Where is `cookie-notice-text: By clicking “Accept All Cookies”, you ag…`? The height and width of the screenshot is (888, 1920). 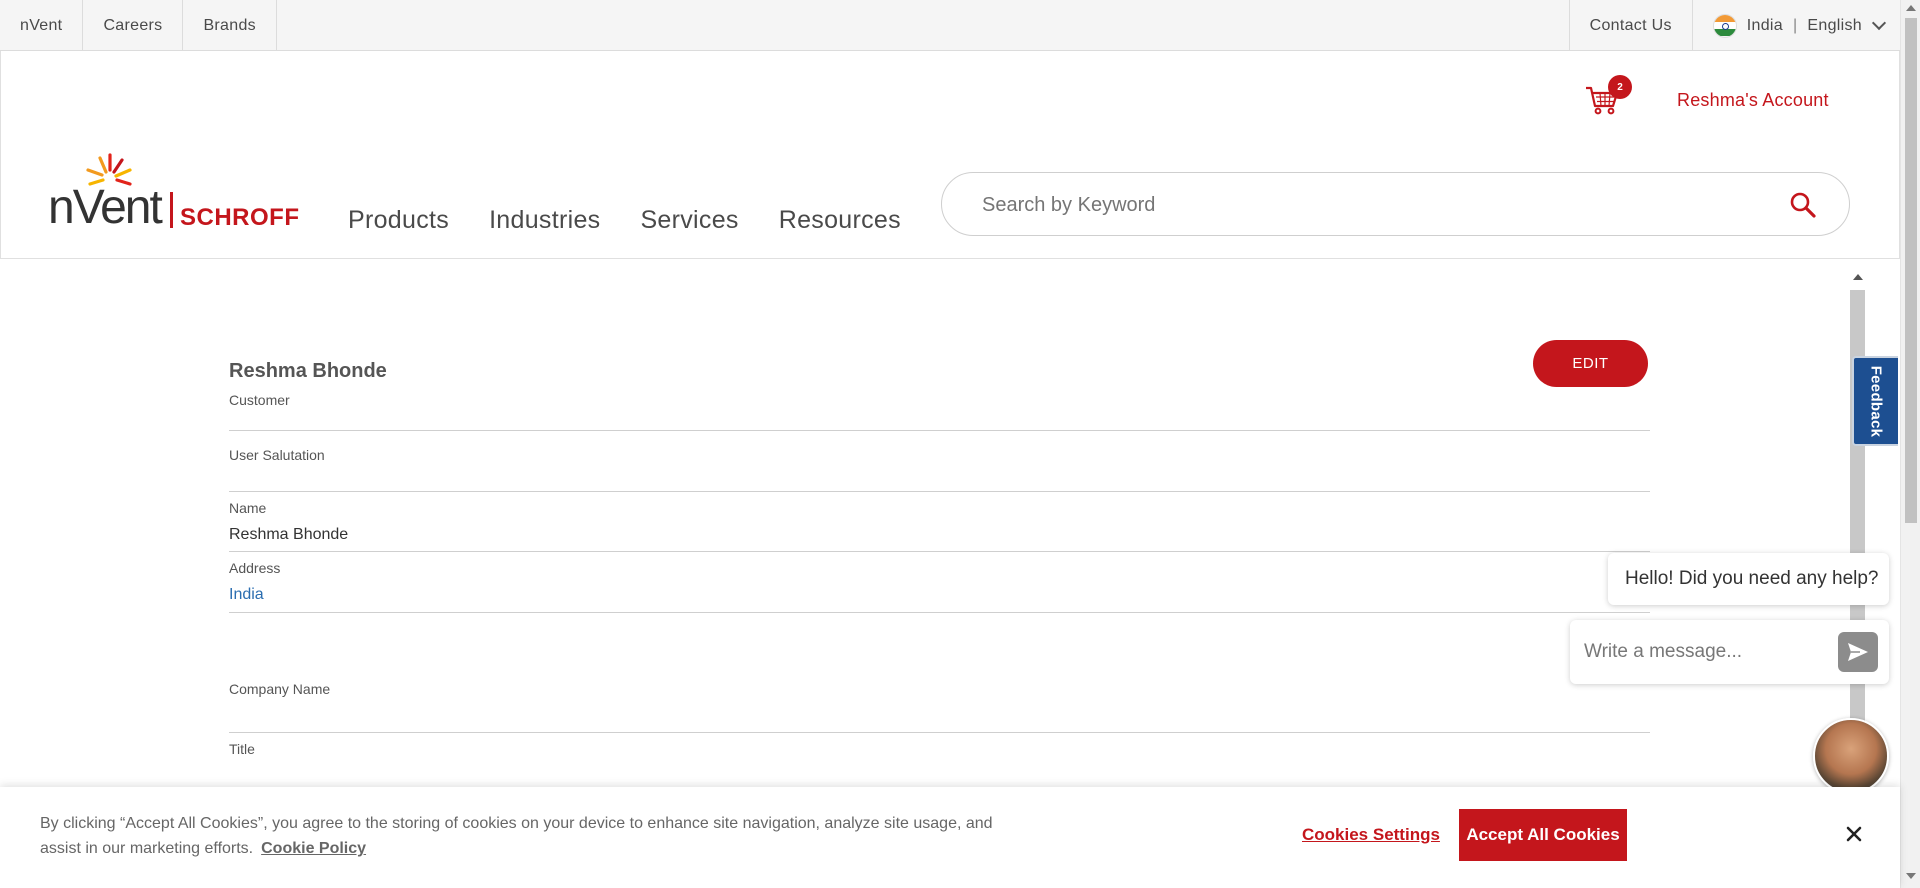
cookie-notice-text: By clicking “Accept All Cookies”, you ag… is located at coordinates (516, 836).